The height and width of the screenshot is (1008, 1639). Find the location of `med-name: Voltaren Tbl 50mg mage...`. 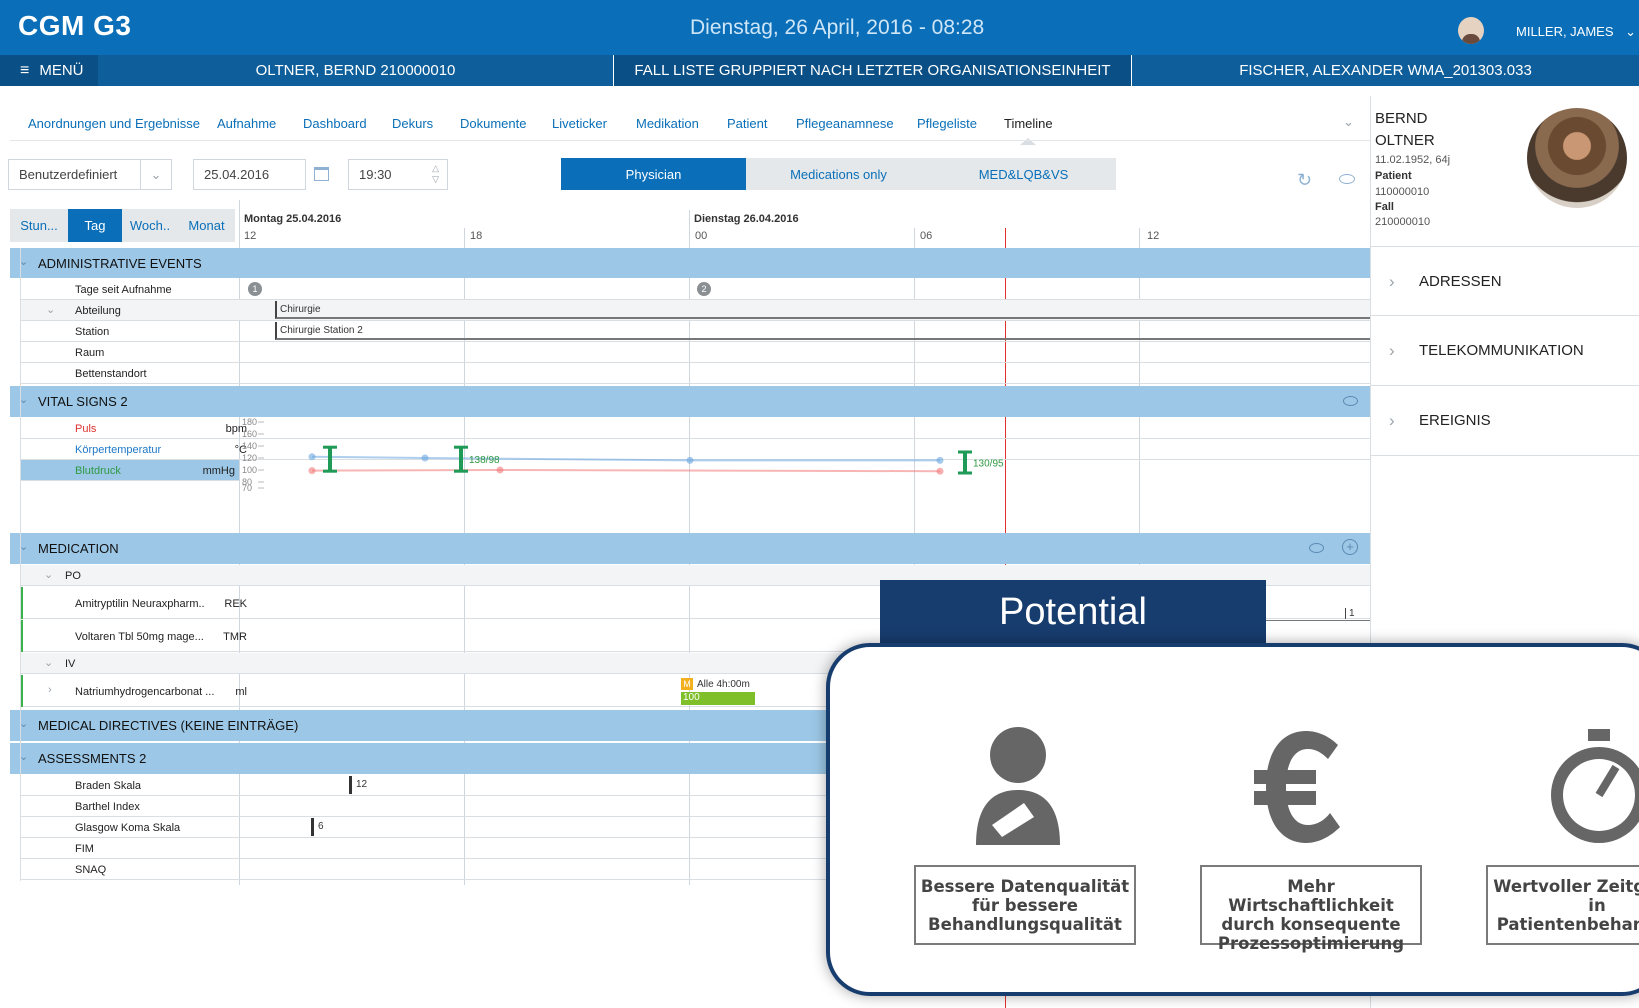

med-name: Voltaren Tbl 50mg mage... is located at coordinates (139, 637).